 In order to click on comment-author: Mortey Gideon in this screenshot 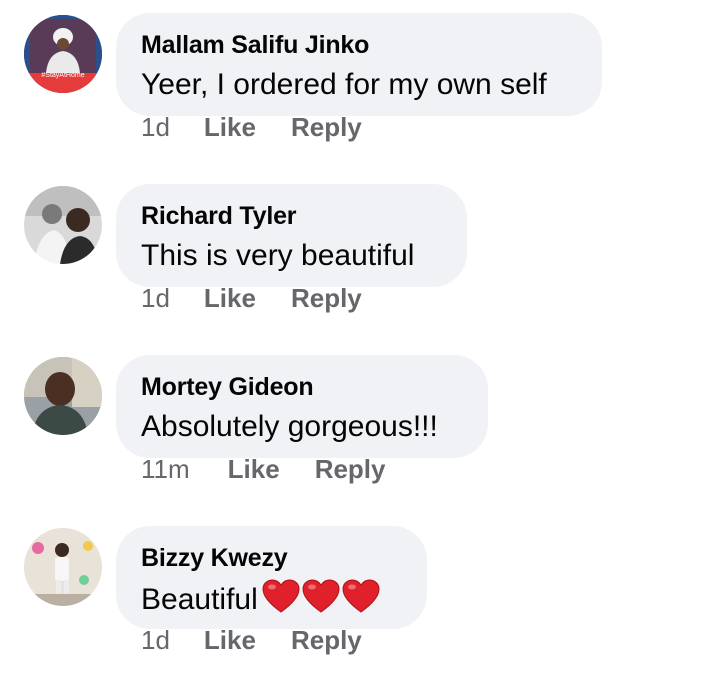, I will do `click(302, 387)`.